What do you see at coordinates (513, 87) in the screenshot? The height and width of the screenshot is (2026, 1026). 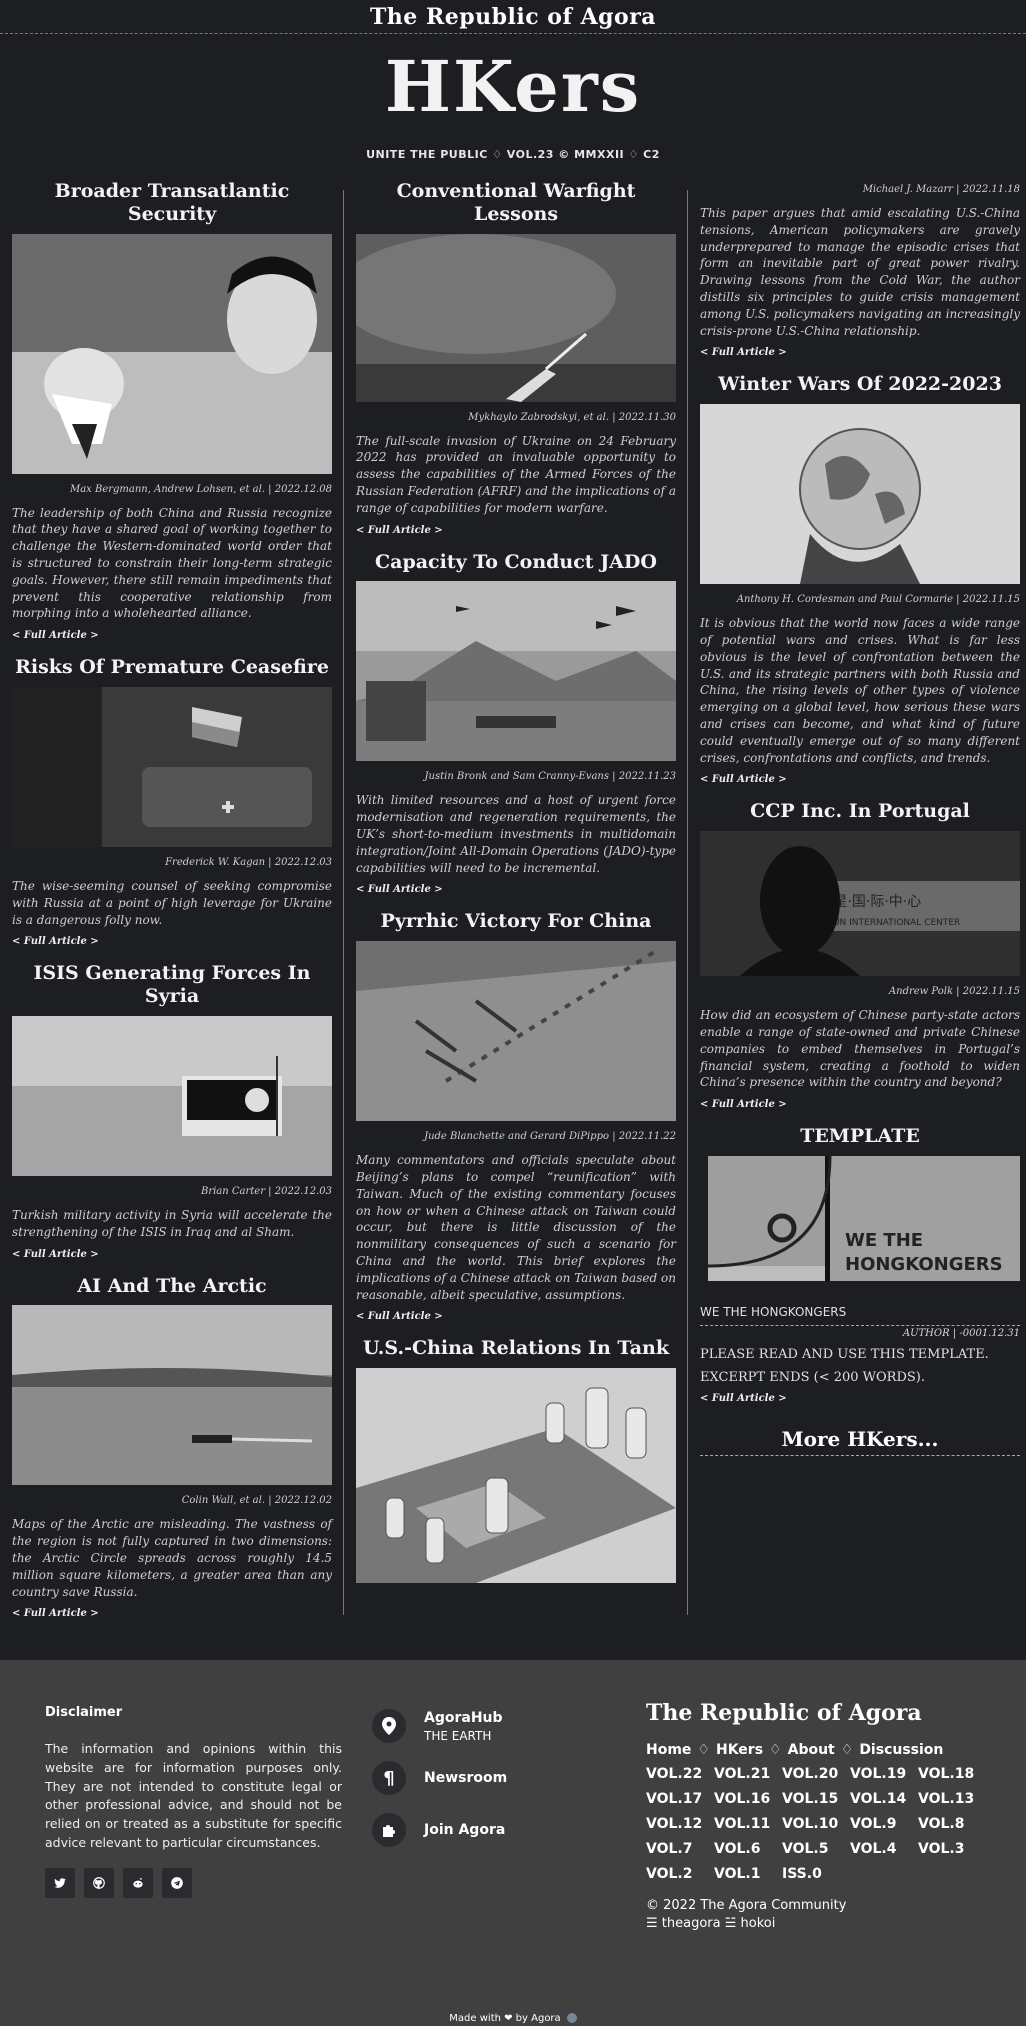 I see `site-logo: HKers` at bounding box center [513, 87].